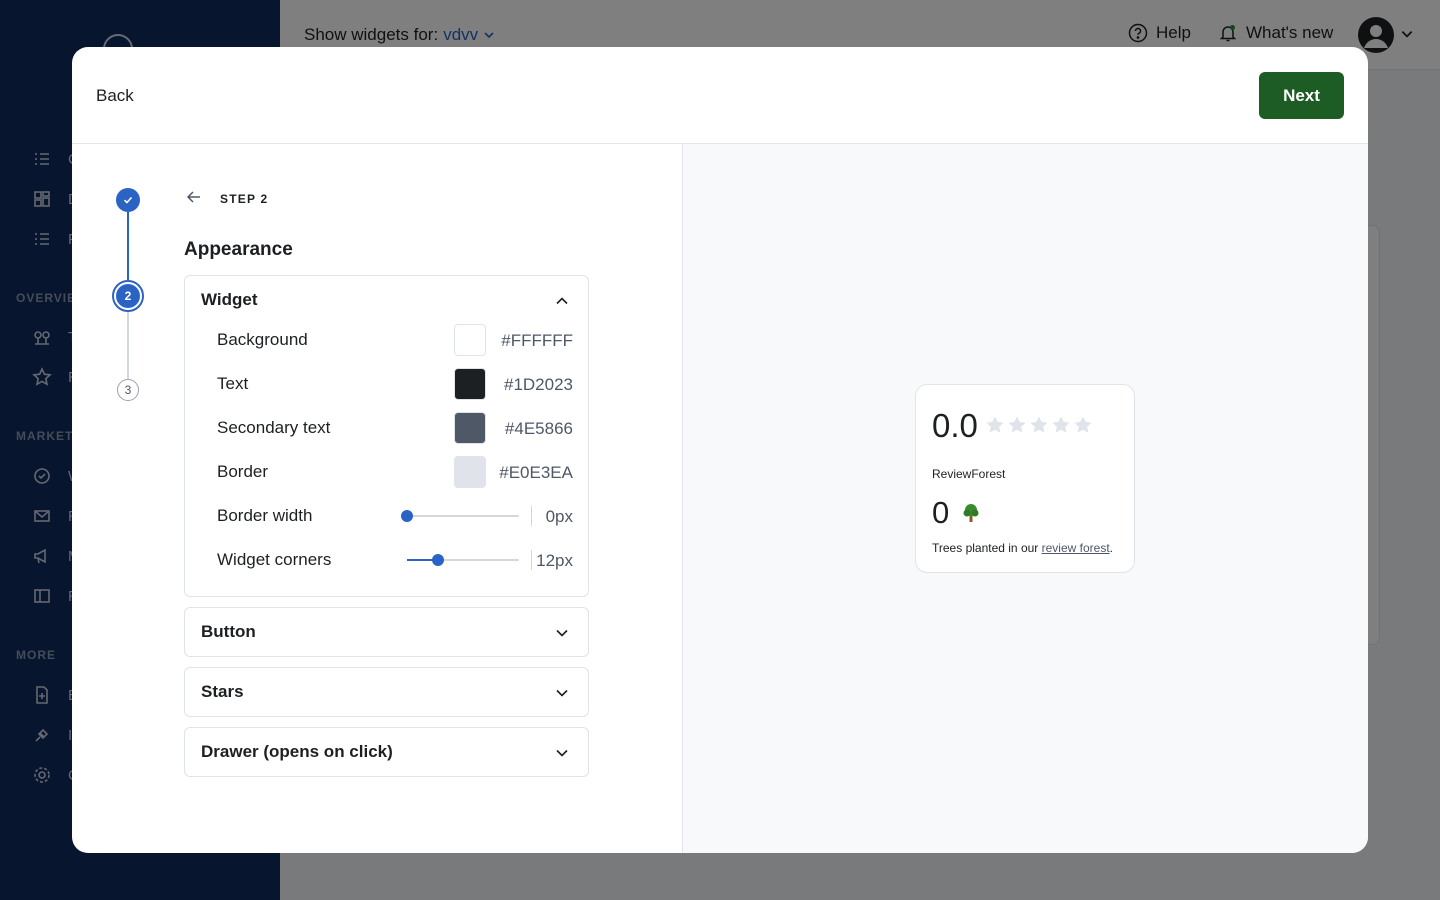 This screenshot has width=1440, height=900. What do you see at coordinates (395, 428) in the screenshot?
I see `secondary-text-color-row: Secondary text #4E5866` at bounding box center [395, 428].